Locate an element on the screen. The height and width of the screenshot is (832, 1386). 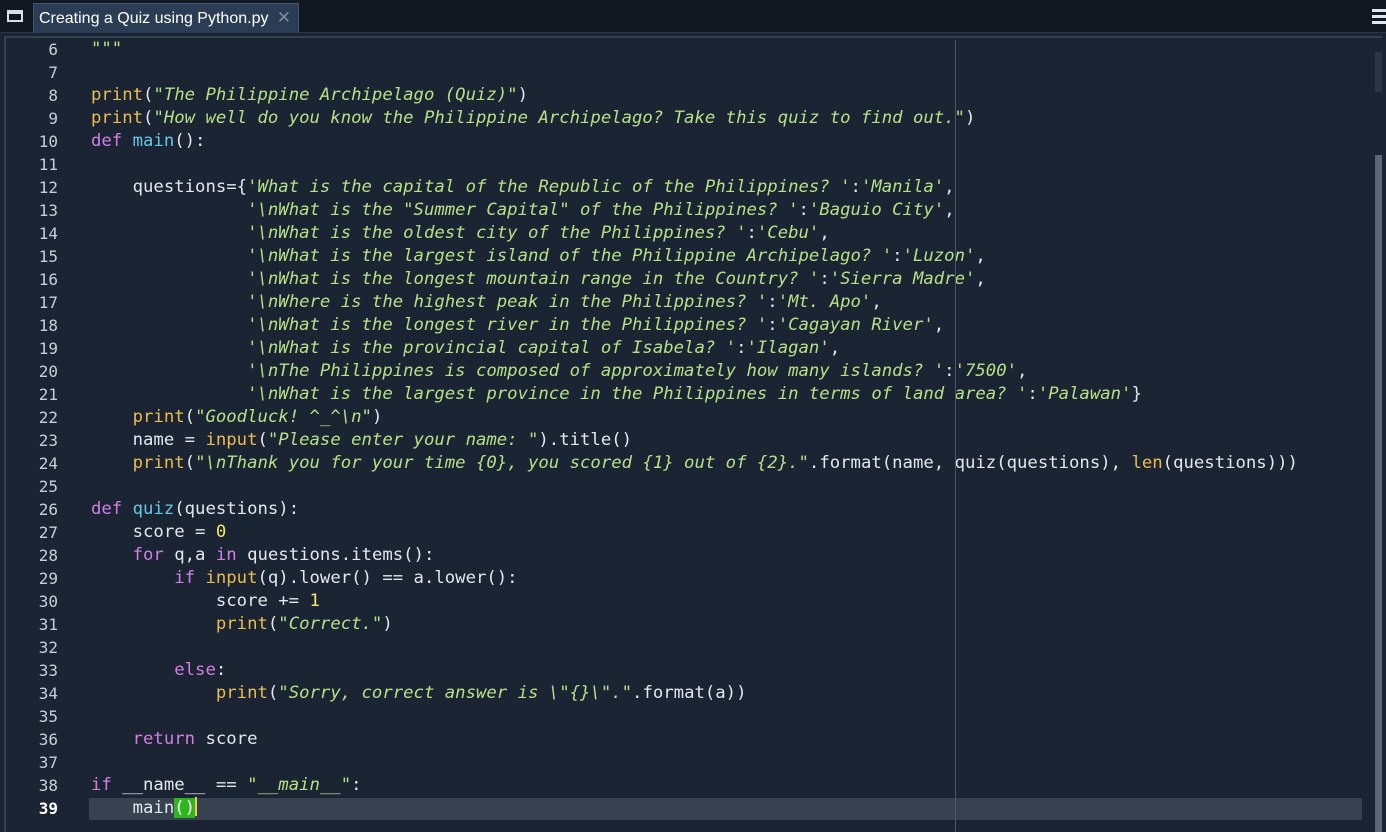
tab-title: Creating a Quiz using Python.py is located at coordinates (154, 18).